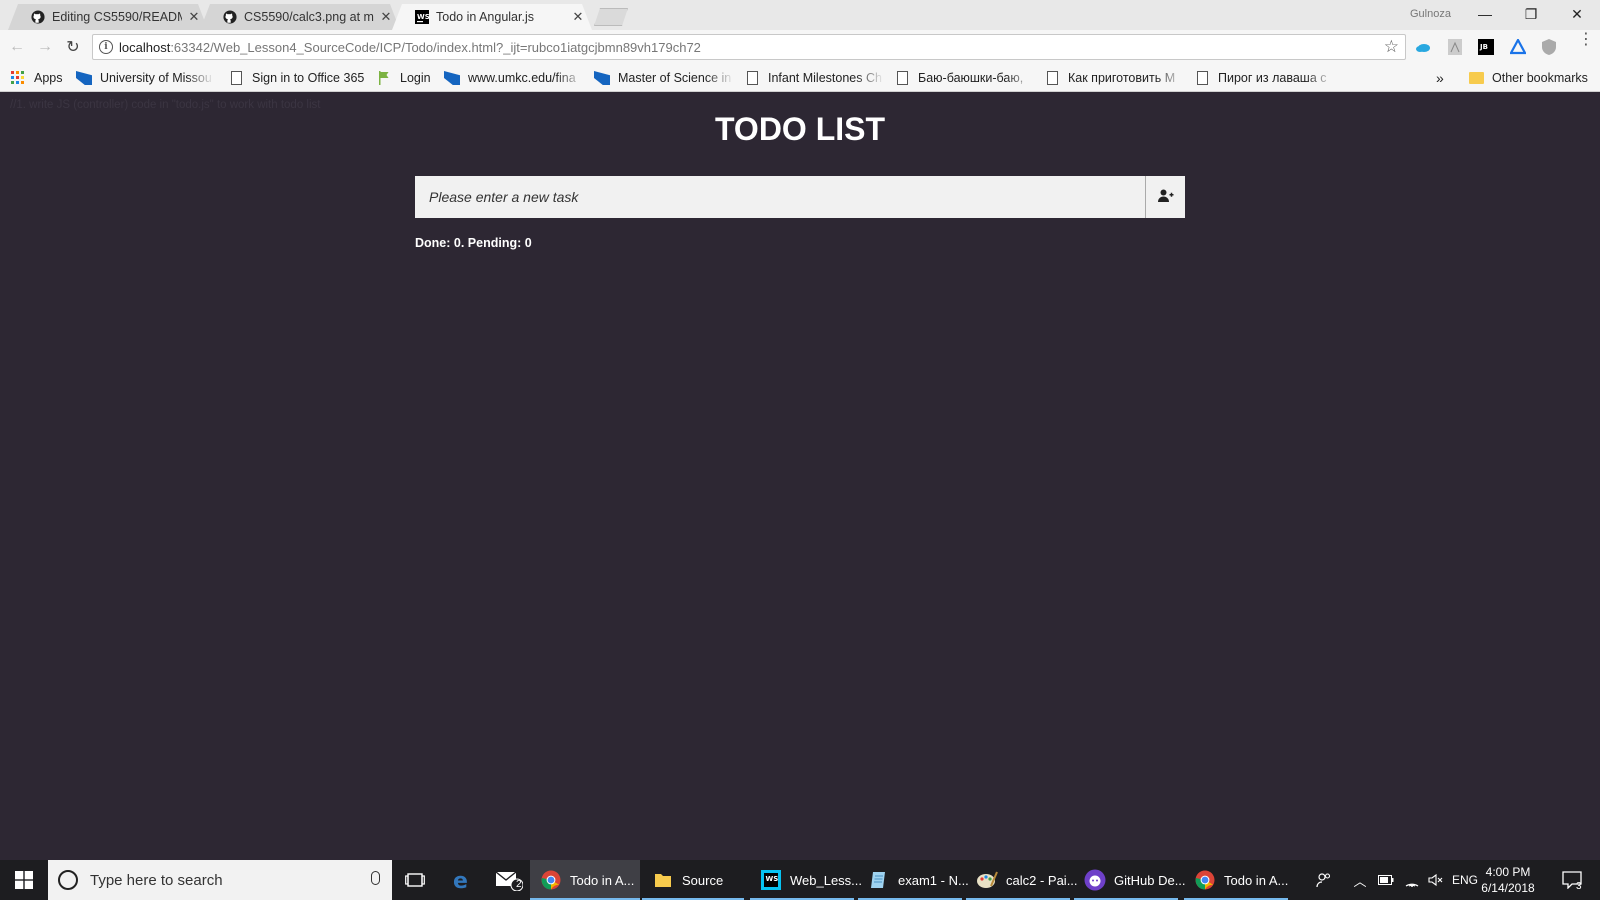 The image size is (1600, 900). I want to click on profile-name: Gulnoza, so click(1430, 14).